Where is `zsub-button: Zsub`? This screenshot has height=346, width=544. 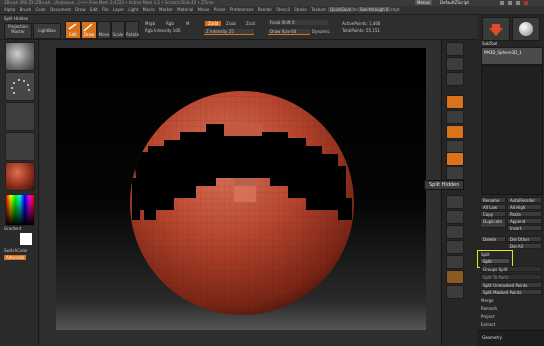
zsub-button: Zsub is located at coordinates (231, 23).